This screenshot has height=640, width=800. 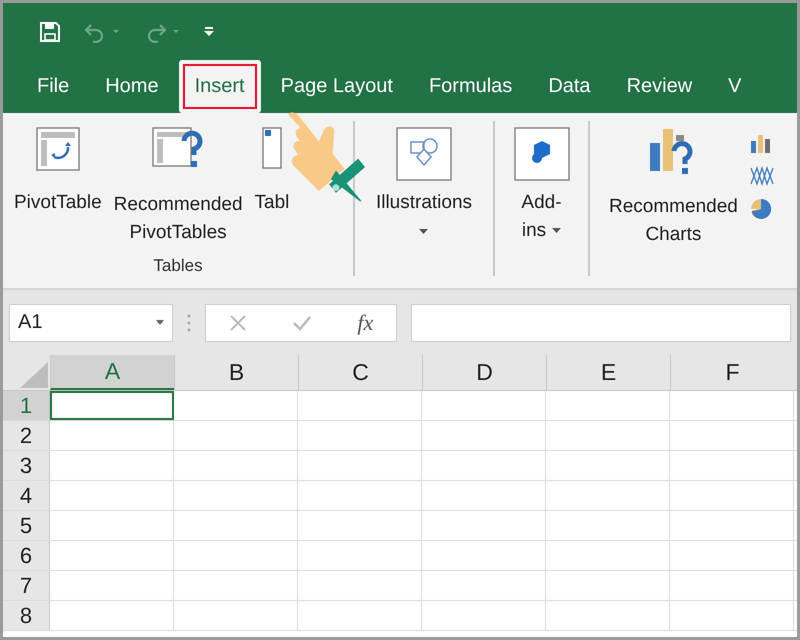 What do you see at coordinates (569, 86) in the screenshot?
I see `ribbon-tab: Data` at bounding box center [569, 86].